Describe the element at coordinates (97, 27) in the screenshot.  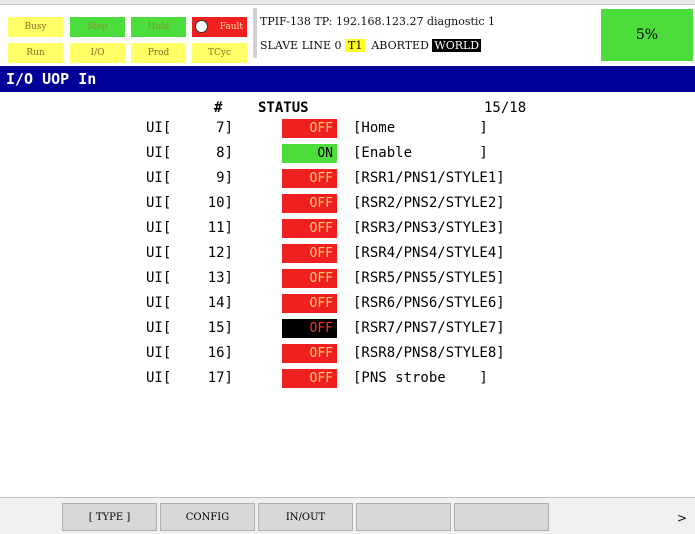
I see `indicator-step: Step` at that location.